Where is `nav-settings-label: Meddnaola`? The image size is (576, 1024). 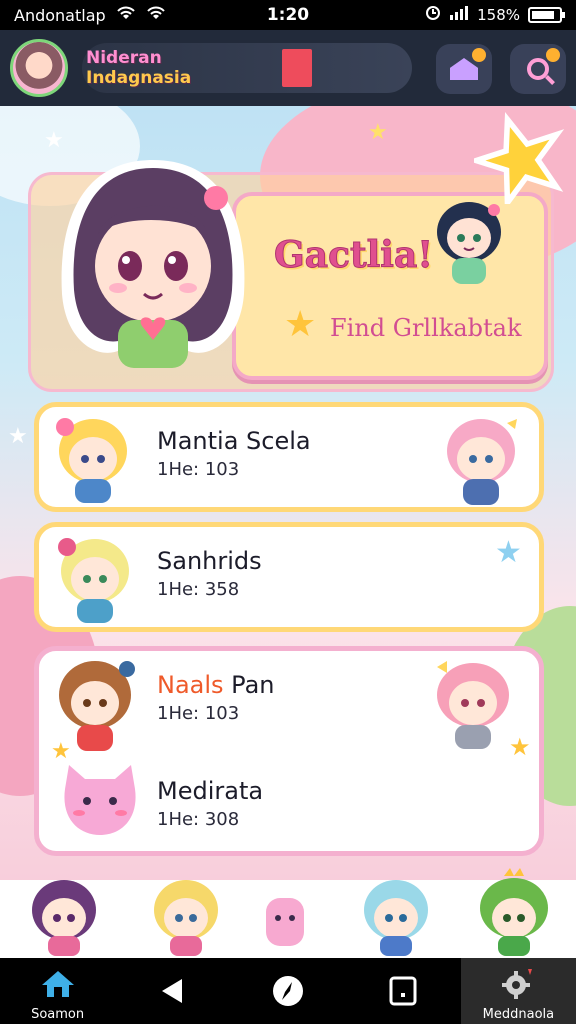
nav-settings-label: Meddnaola is located at coordinates (518, 1014).